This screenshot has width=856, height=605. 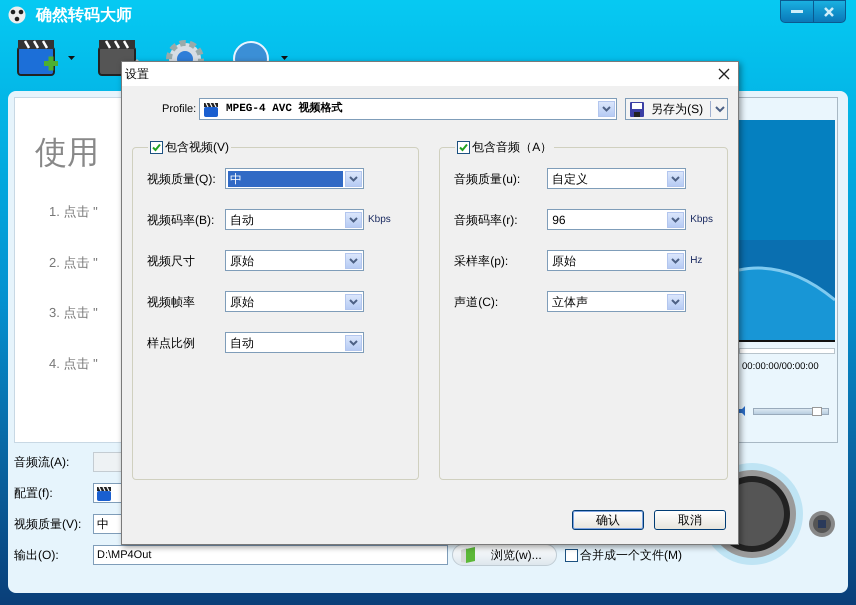 What do you see at coordinates (488, 179) in the screenshot?
I see `setting-label: 音频质量(u):` at bounding box center [488, 179].